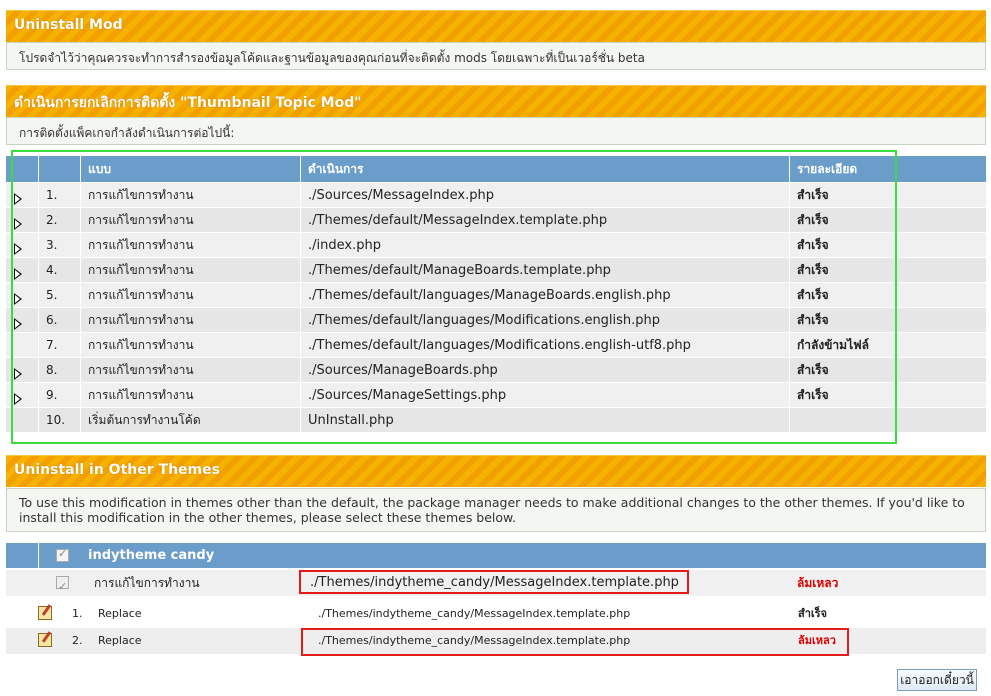  Describe the element at coordinates (62, 587) in the screenshot. I see `summary-checkbox` at that location.